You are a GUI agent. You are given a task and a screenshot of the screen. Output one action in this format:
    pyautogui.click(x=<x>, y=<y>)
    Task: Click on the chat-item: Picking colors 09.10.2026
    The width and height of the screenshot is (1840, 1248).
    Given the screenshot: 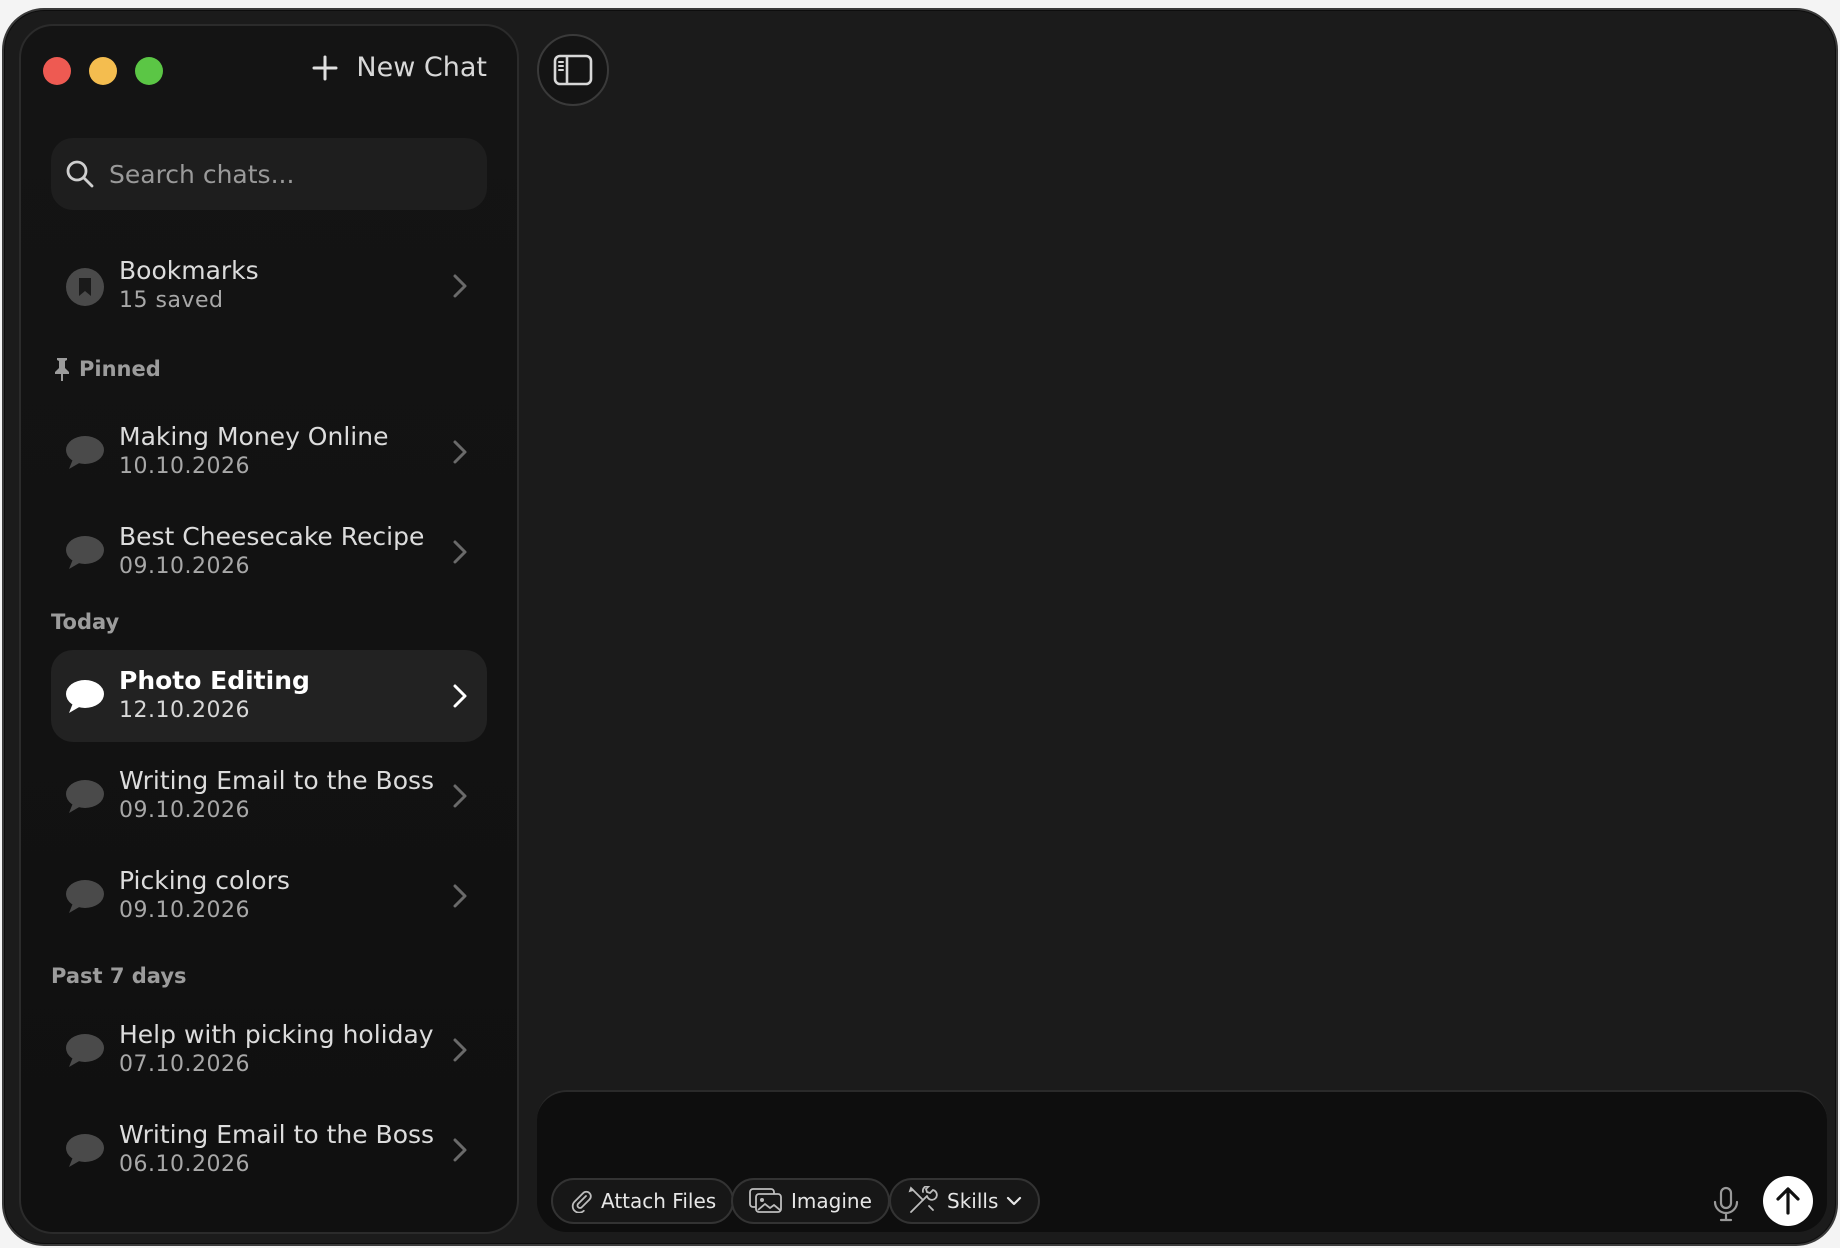 What is the action you would take?
    pyautogui.click(x=269, y=896)
    